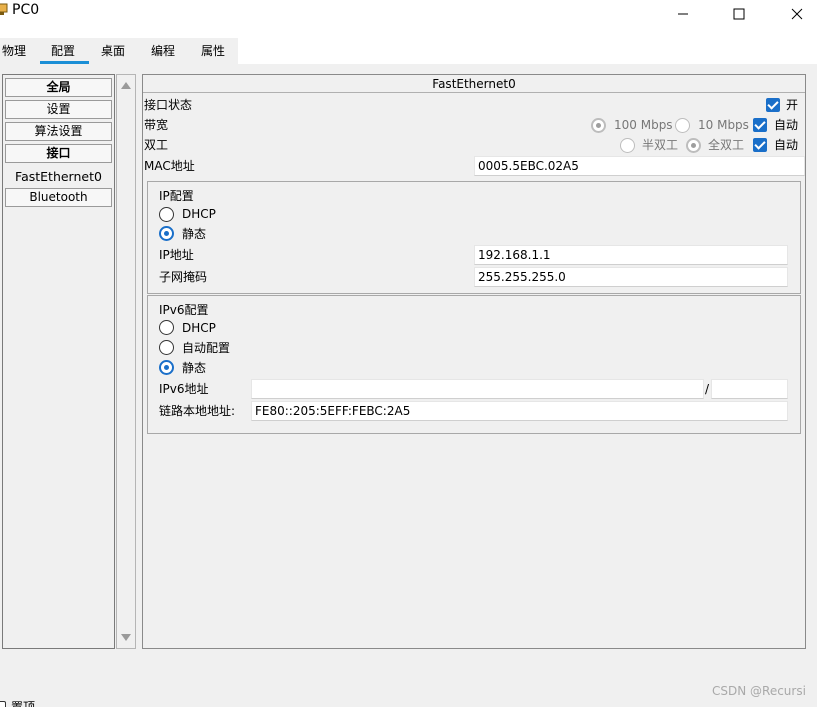 This screenshot has height=707, width=817. What do you see at coordinates (184, 389) in the screenshot?
I see `ipv6-address-label: IPv6地址` at bounding box center [184, 389].